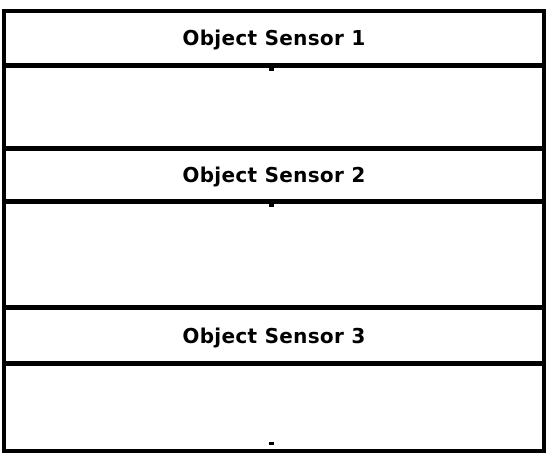 The height and width of the screenshot is (453, 548). I want to click on bottom-notch, so click(271, 443).